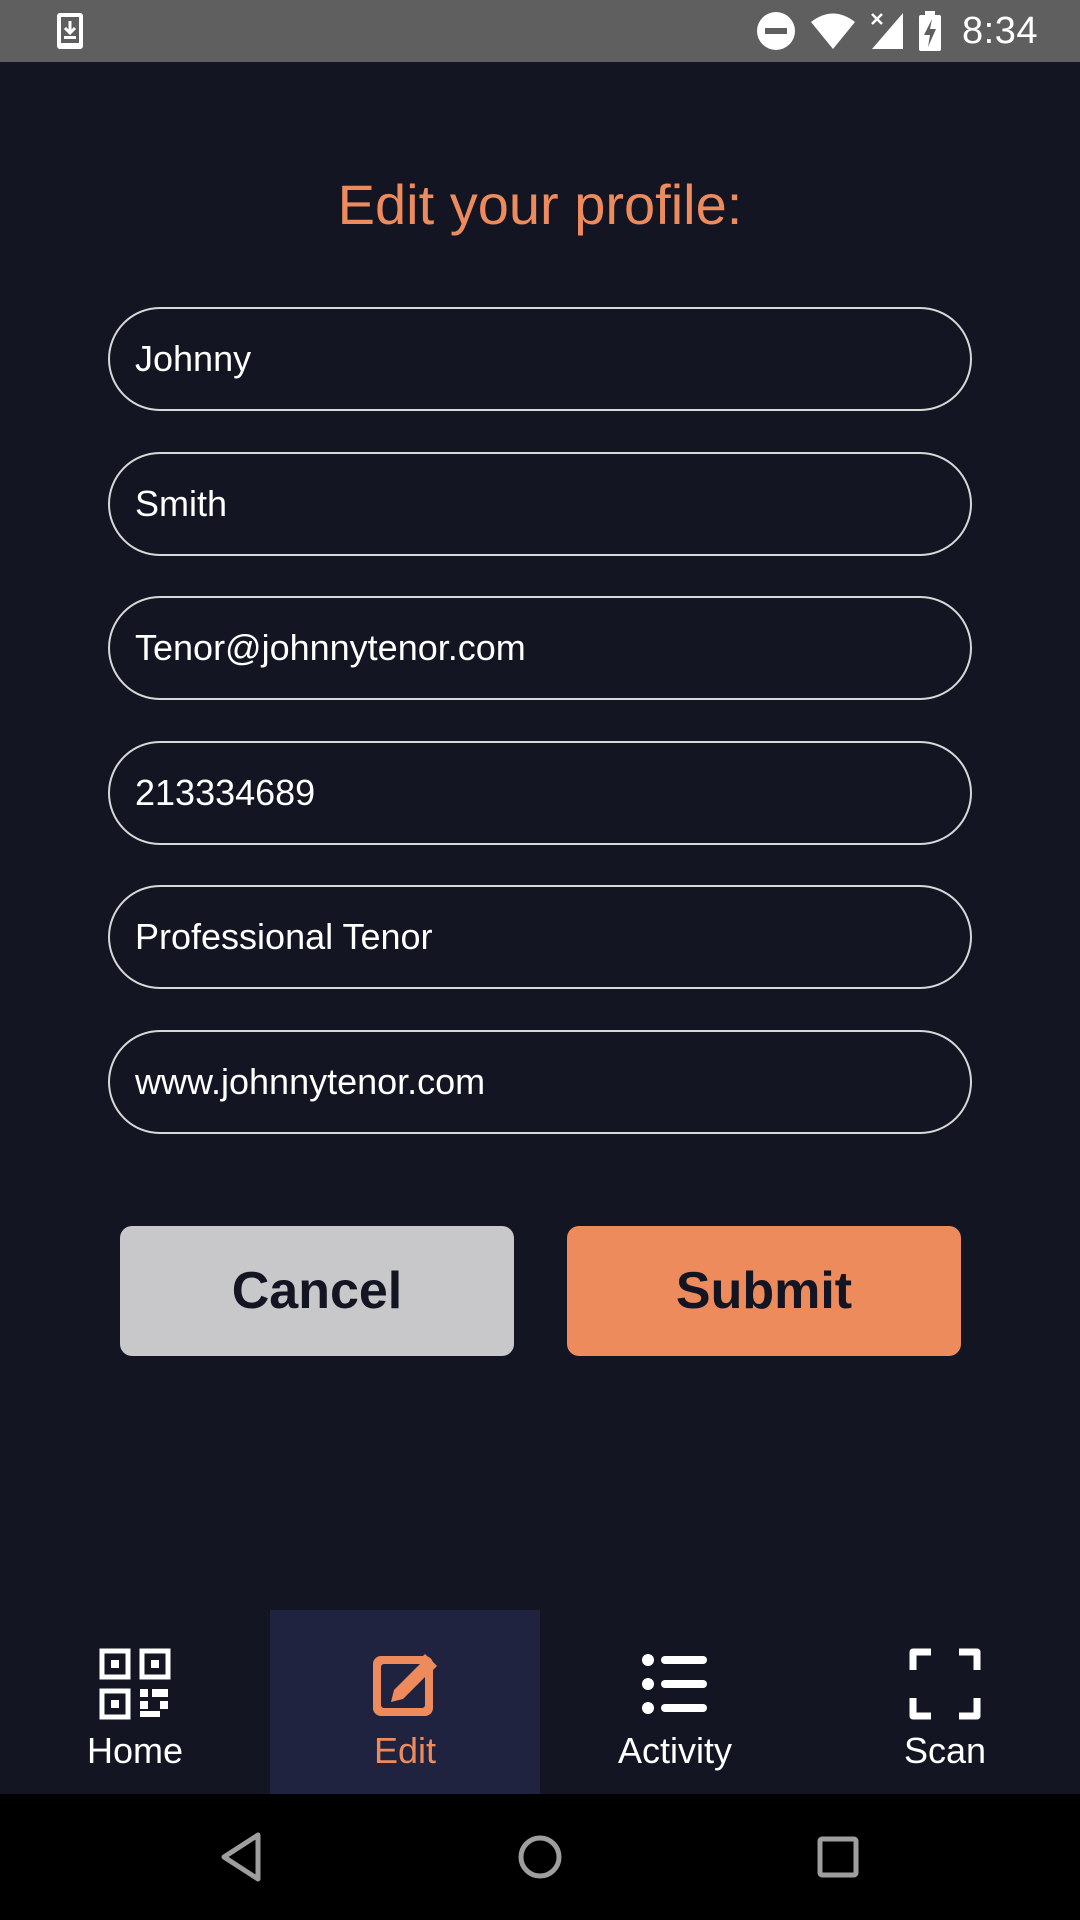 This screenshot has height=1920, width=1080. What do you see at coordinates (945, 1750) in the screenshot?
I see `nav-label-scan: Scan` at bounding box center [945, 1750].